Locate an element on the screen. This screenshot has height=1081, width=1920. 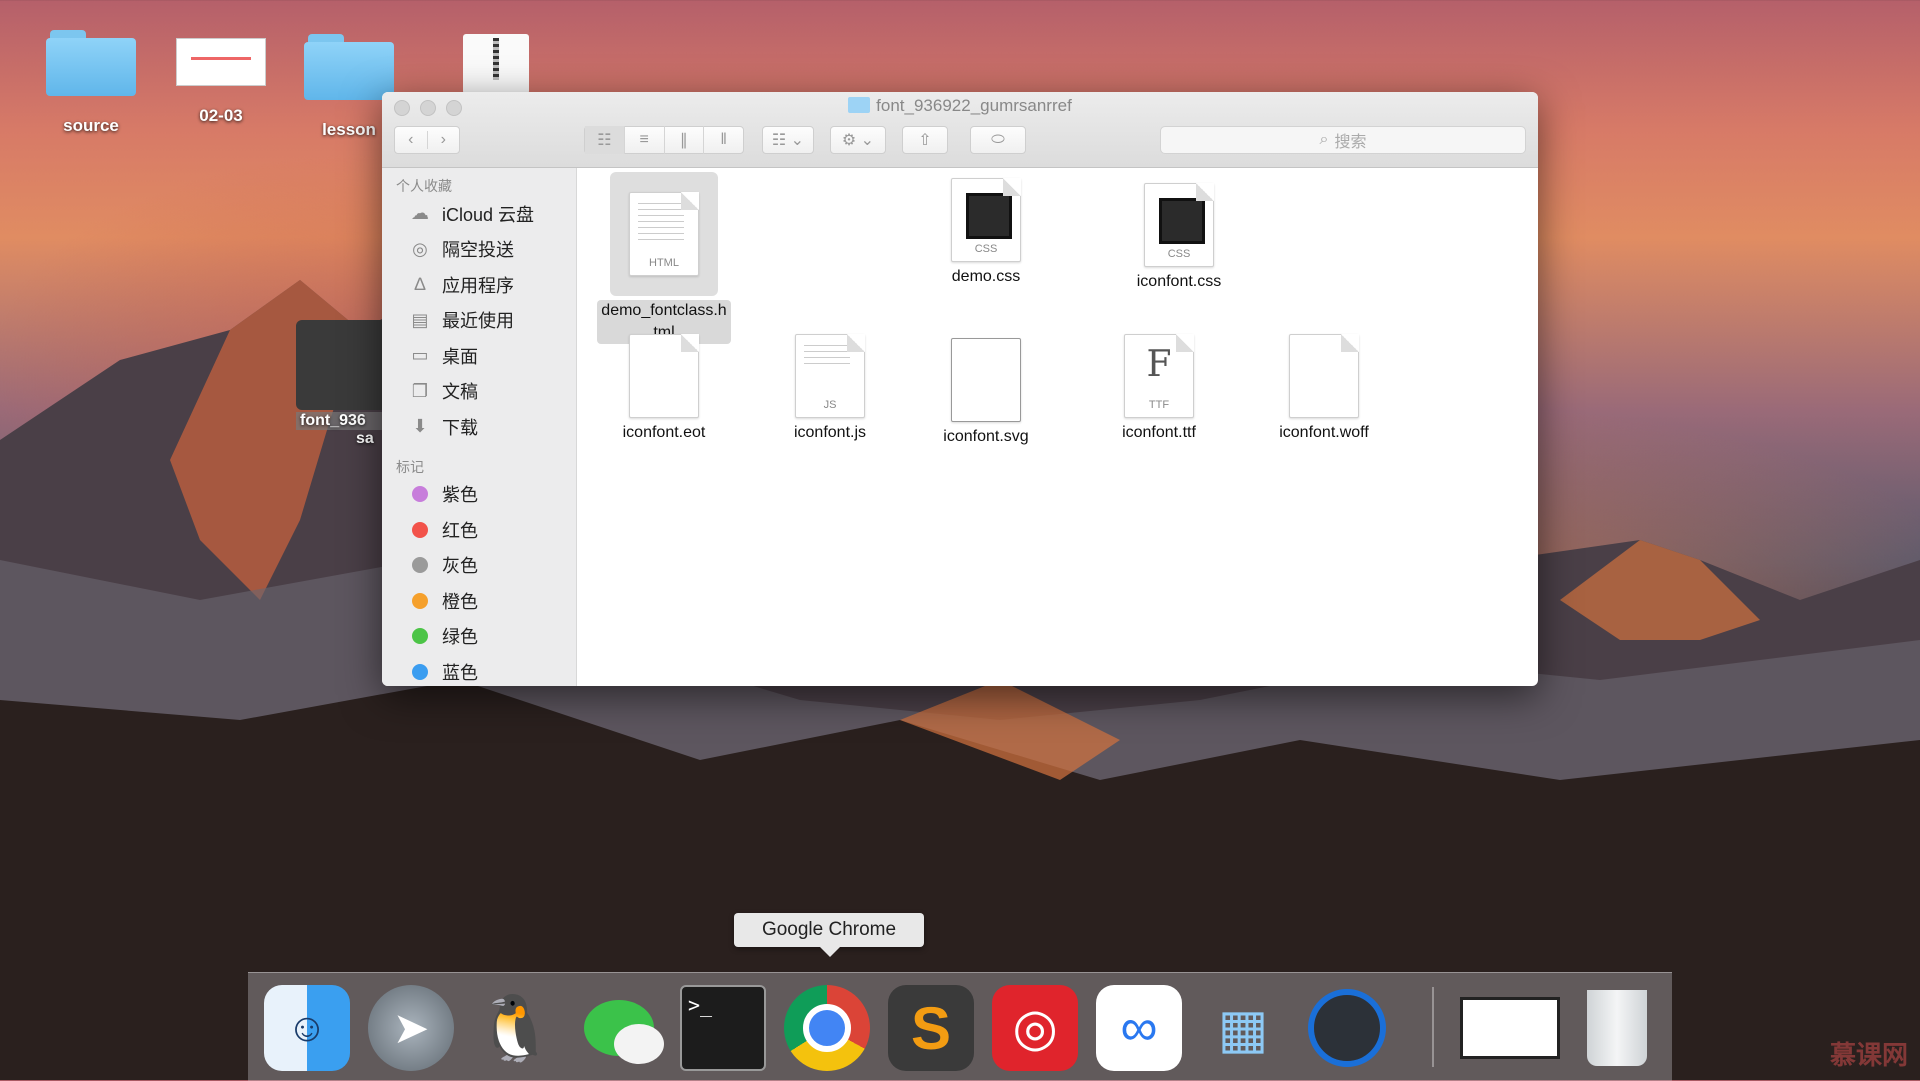
sidebar-item-label: iCloud 云盘 is located at coordinates (488, 214).